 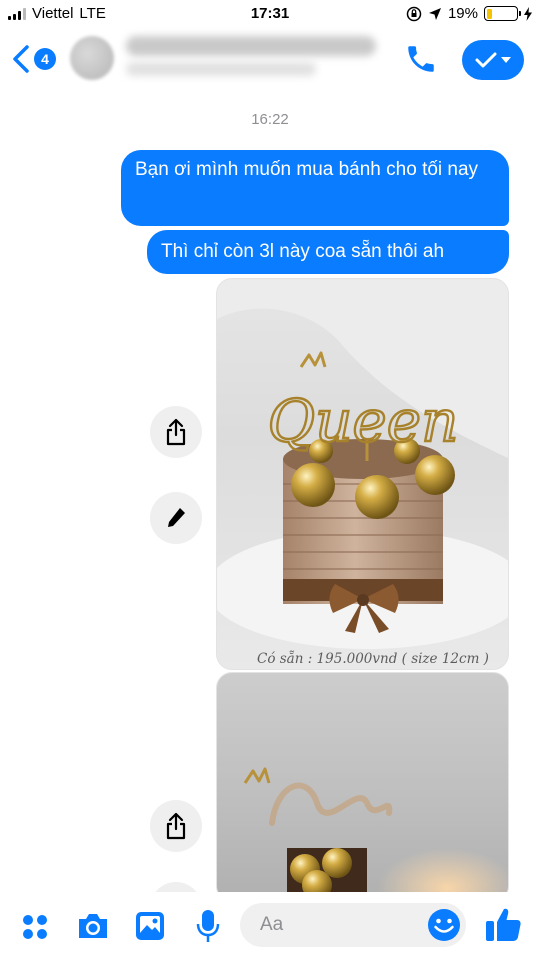 I want to click on photo-caption: Có sẵn : 195.000vnd ( size 12cm ), so click(x=373, y=659).